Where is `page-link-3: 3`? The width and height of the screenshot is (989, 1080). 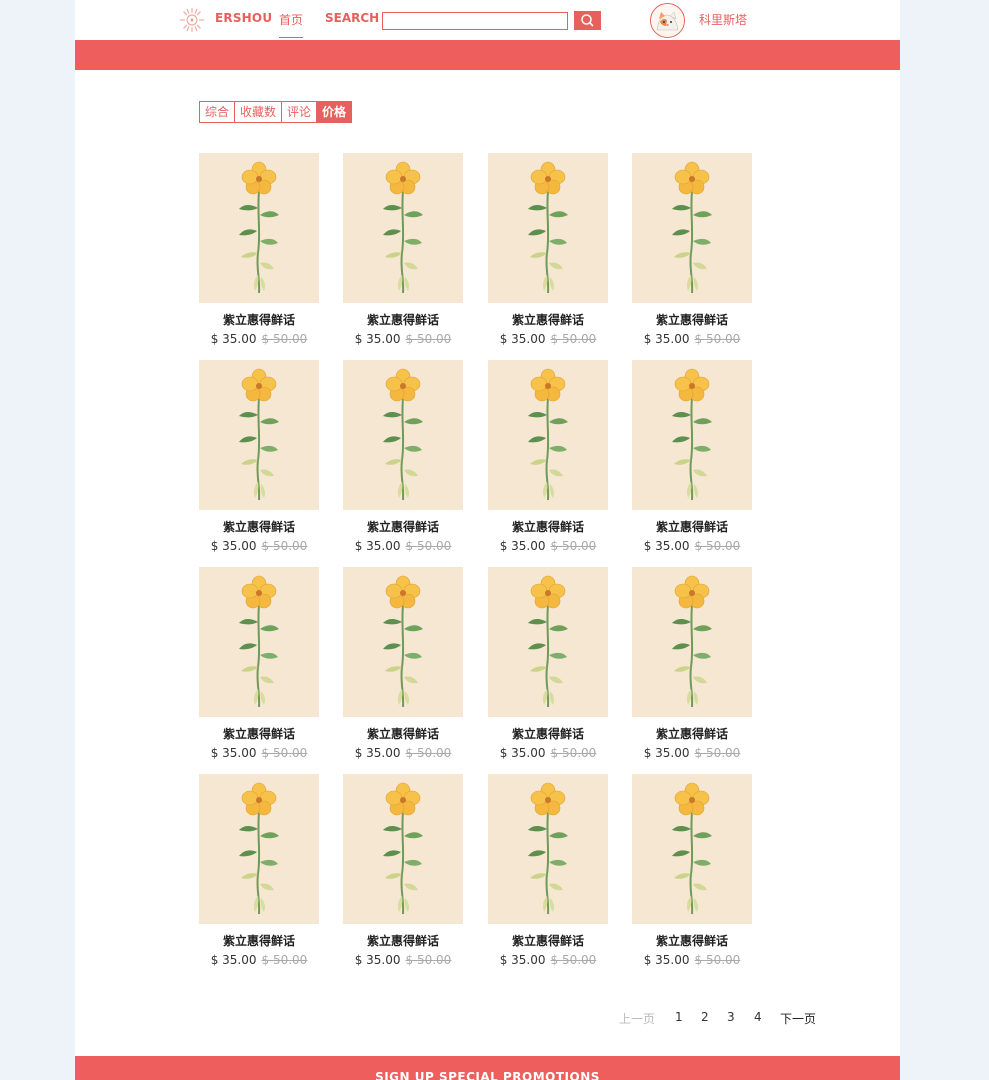
page-link-3: 3 is located at coordinates (731, 1017).